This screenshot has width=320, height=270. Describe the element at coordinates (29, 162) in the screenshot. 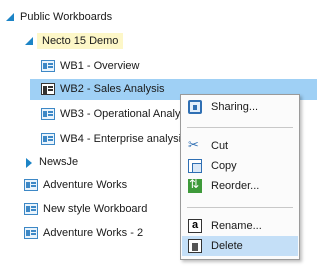

I see `collapse-icon` at that location.